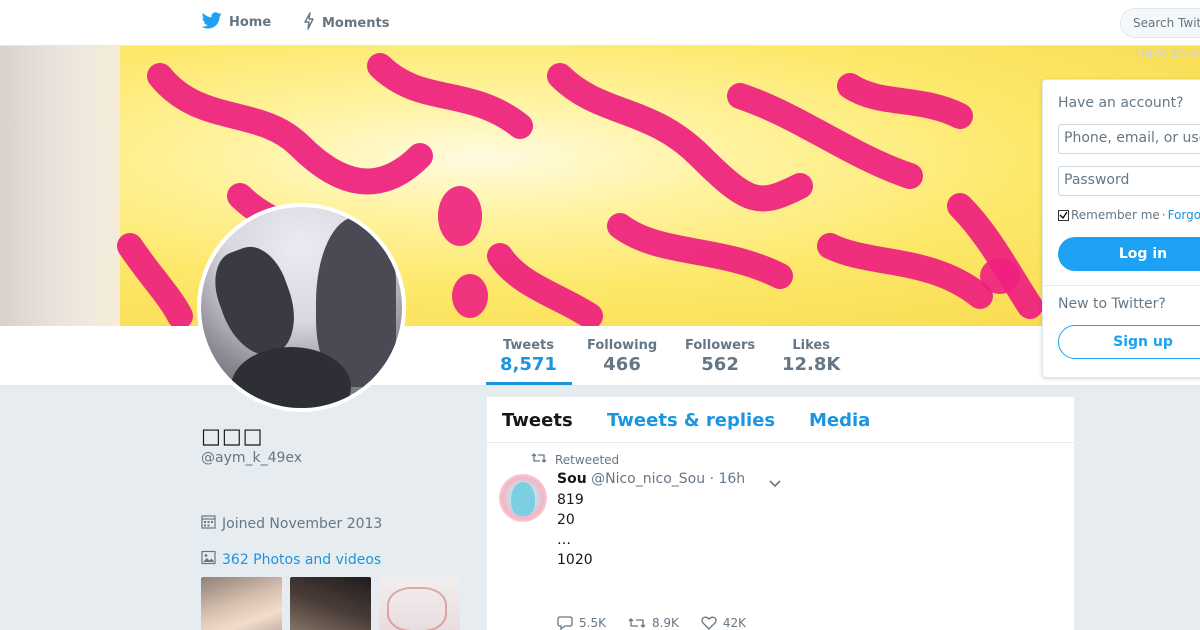 This screenshot has width=1200, height=630. I want to click on stat-followers-value: 562, so click(720, 364).